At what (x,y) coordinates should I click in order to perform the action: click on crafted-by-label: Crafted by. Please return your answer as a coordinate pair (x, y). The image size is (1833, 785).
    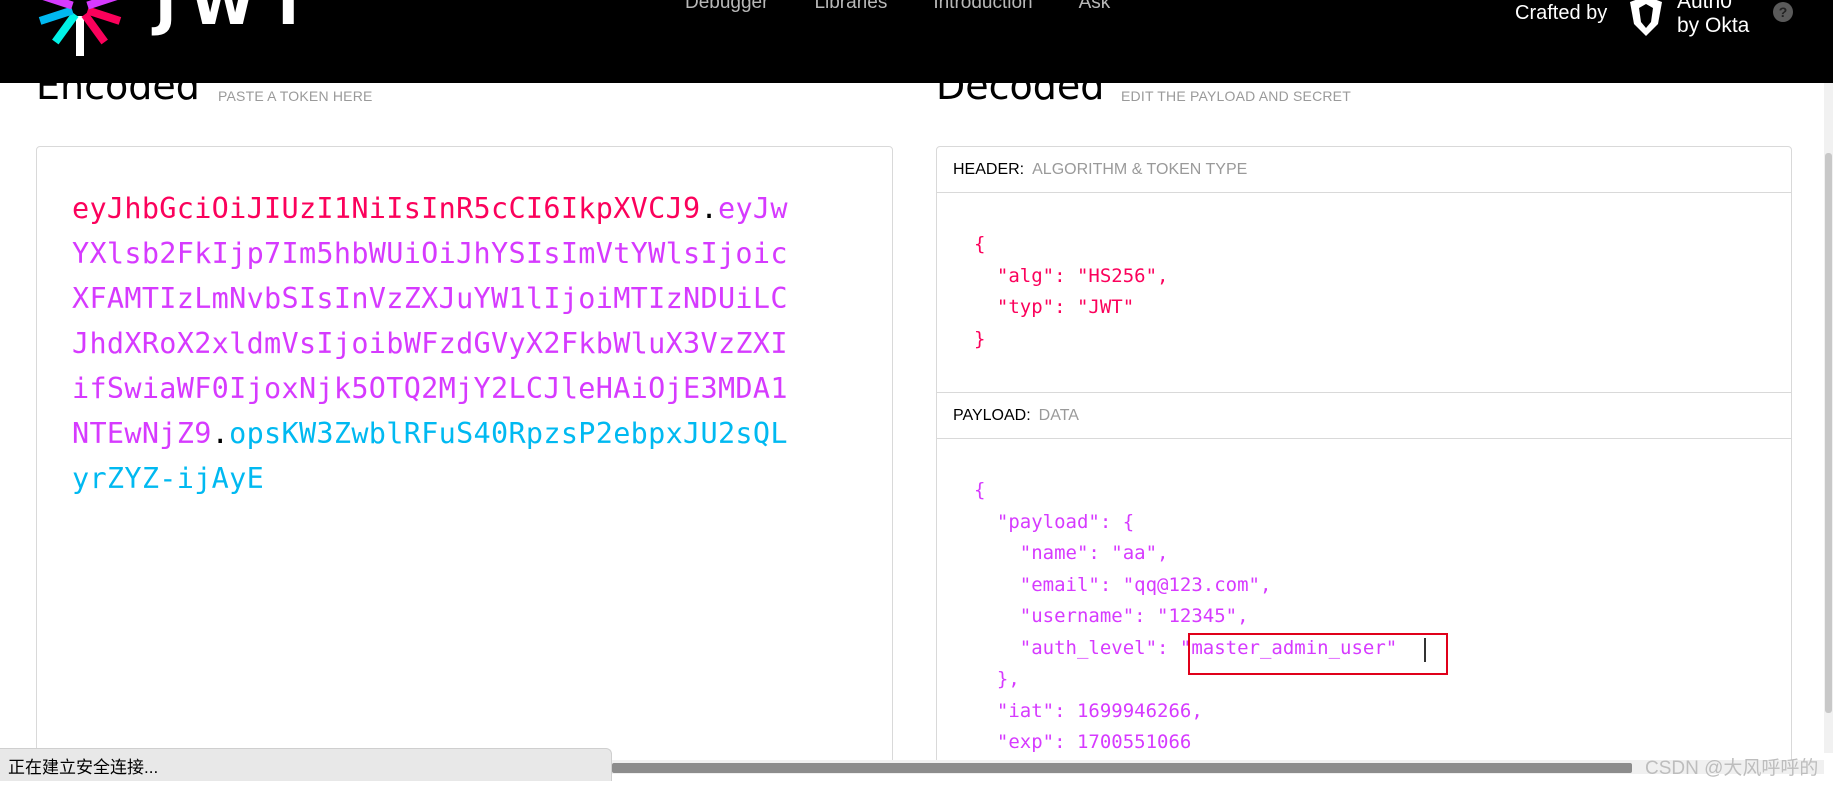
    Looking at the image, I should click on (1561, 13).